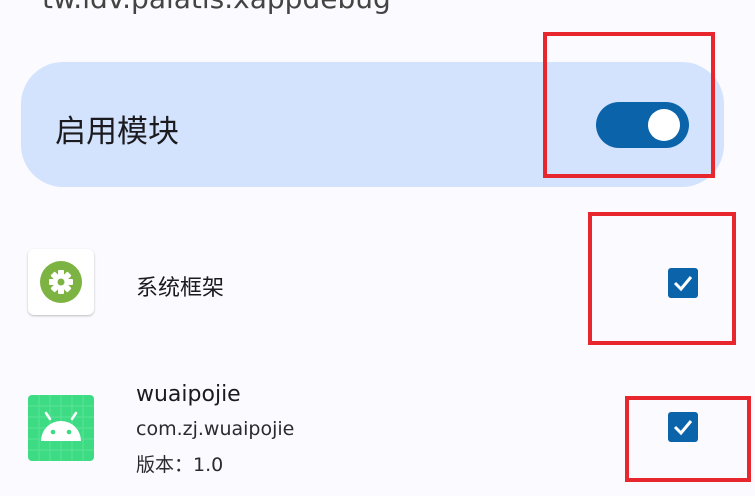 This screenshot has height=496, width=755. I want to click on enable-module-label: 启用模块, so click(117, 132).